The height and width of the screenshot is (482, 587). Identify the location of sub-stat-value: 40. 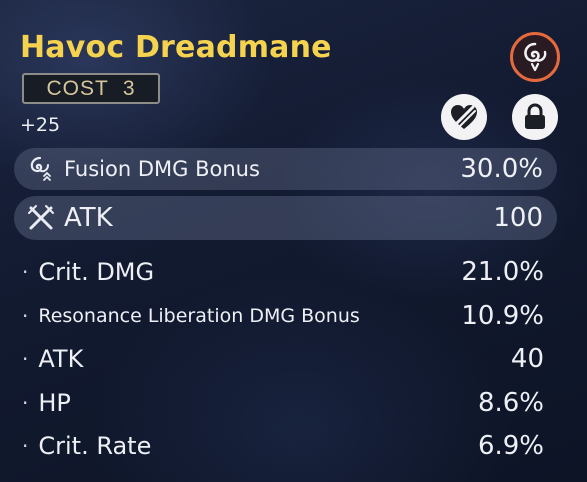
(527, 359).